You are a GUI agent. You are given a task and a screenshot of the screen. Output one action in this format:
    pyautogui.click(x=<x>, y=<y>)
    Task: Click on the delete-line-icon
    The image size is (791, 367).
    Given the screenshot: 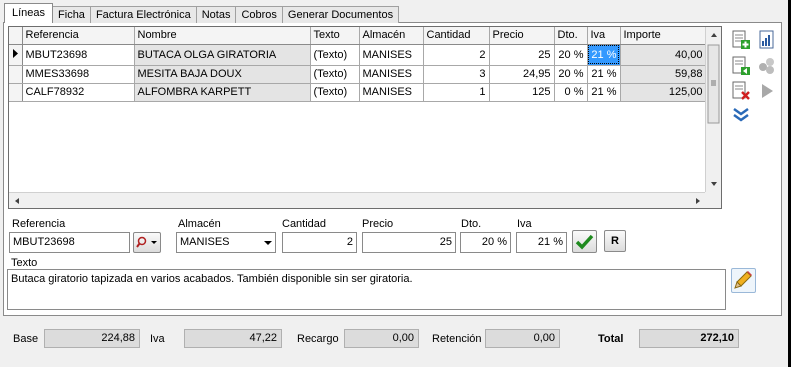 What is the action you would take?
    pyautogui.click(x=741, y=91)
    